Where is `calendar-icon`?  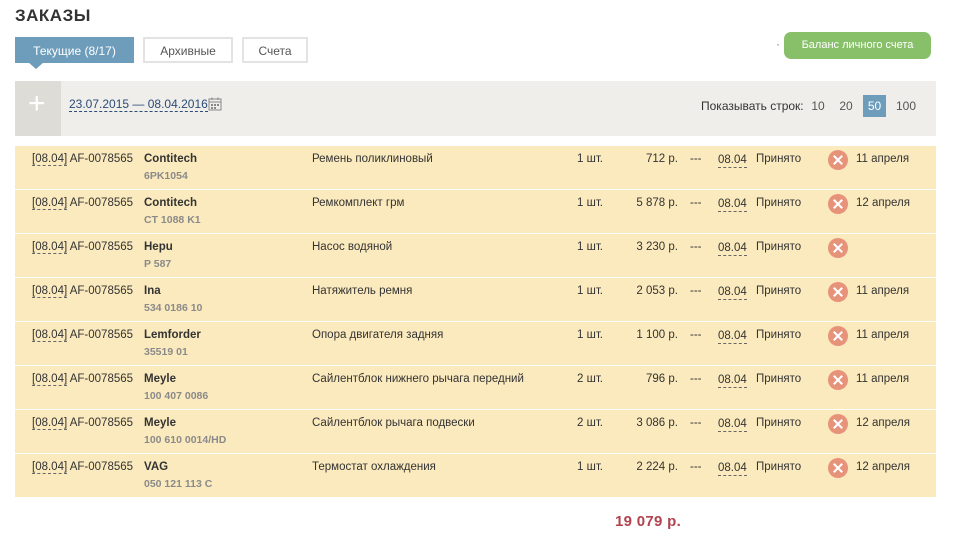 calendar-icon is located at coordinates (215, 104).